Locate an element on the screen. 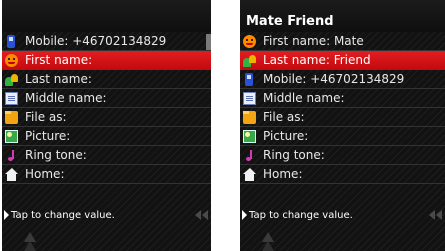  field-label: Last name: is located at coordinates (58, 79).